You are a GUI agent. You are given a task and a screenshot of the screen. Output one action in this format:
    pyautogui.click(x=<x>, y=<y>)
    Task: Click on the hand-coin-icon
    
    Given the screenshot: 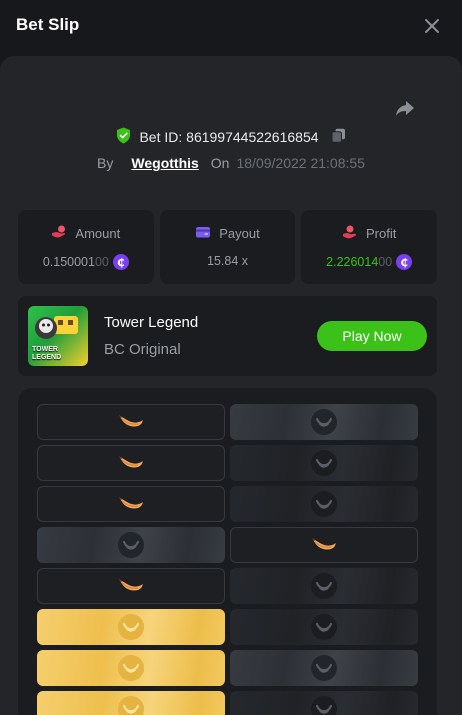 What is the action you would take?
    pyautogui.click(x=59, y=233)
    